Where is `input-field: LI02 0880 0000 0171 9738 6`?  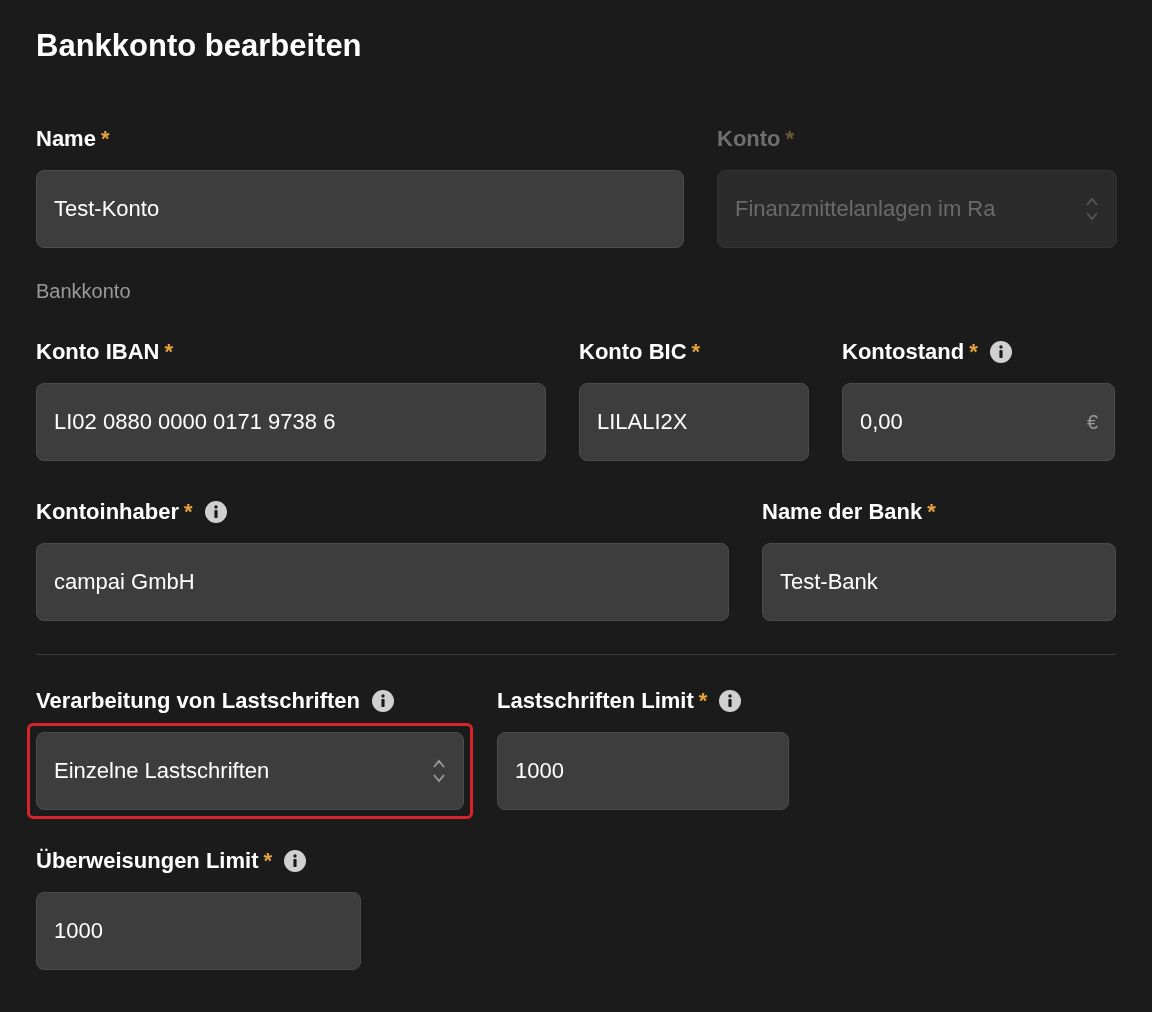 input-field: LI02 0880 0000 0171 9738 6 is located at coordinates (291, 422).